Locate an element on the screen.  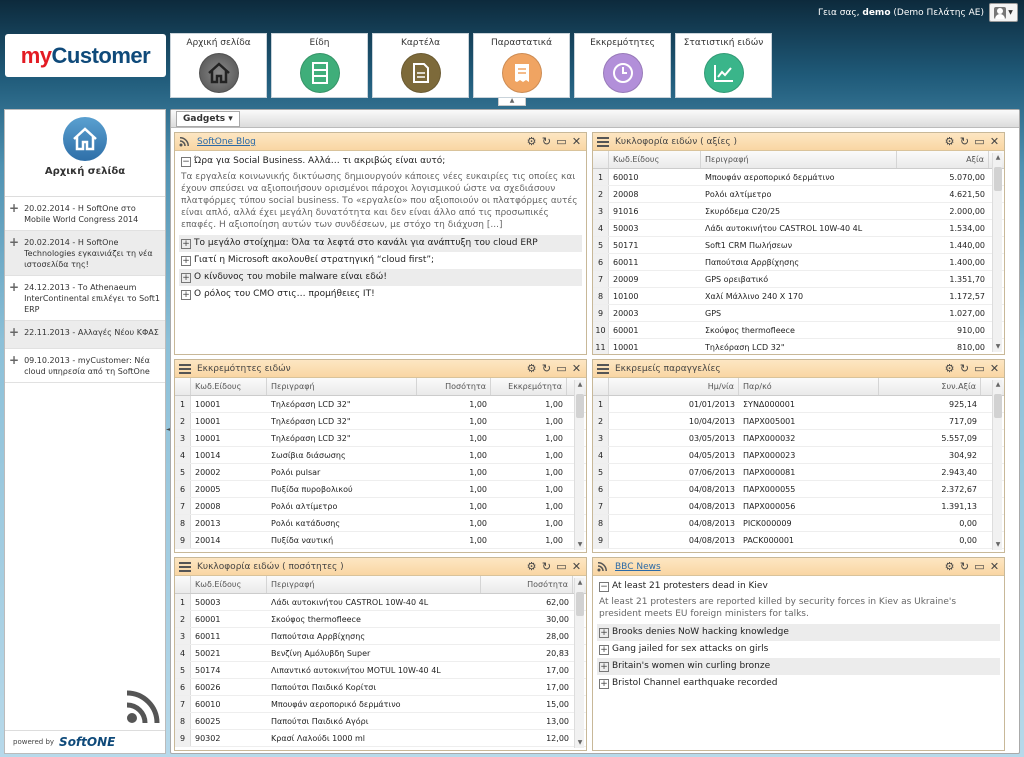
feed-item: + Britain's women win curling bronze is located at coordinates (798, 666).